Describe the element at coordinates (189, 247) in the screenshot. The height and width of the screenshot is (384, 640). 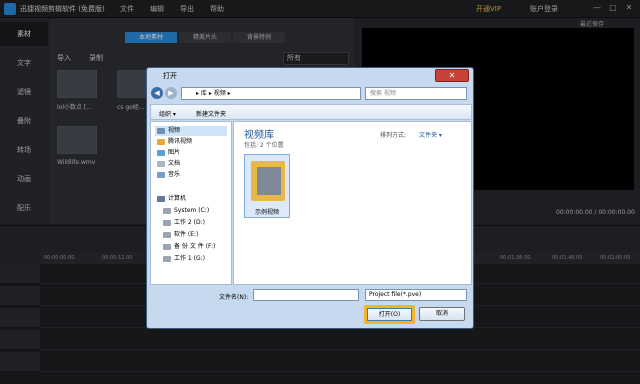
I see `nav-drive-f: 备 份 文 件 (F:)` at that location.